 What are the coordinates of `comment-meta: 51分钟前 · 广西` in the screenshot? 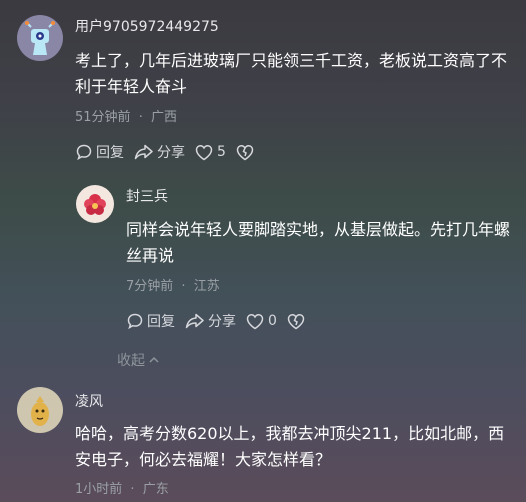 It's located at (126, 115).